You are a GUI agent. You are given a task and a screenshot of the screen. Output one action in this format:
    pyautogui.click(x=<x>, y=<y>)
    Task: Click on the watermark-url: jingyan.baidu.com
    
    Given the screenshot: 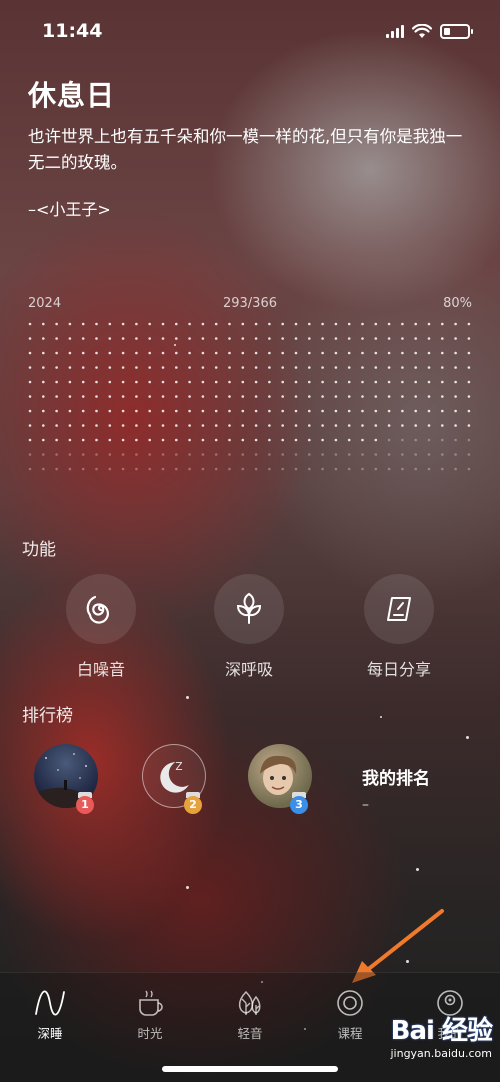 What is the action you would take?
    pyautogui.click(x=441, y=1053)
    